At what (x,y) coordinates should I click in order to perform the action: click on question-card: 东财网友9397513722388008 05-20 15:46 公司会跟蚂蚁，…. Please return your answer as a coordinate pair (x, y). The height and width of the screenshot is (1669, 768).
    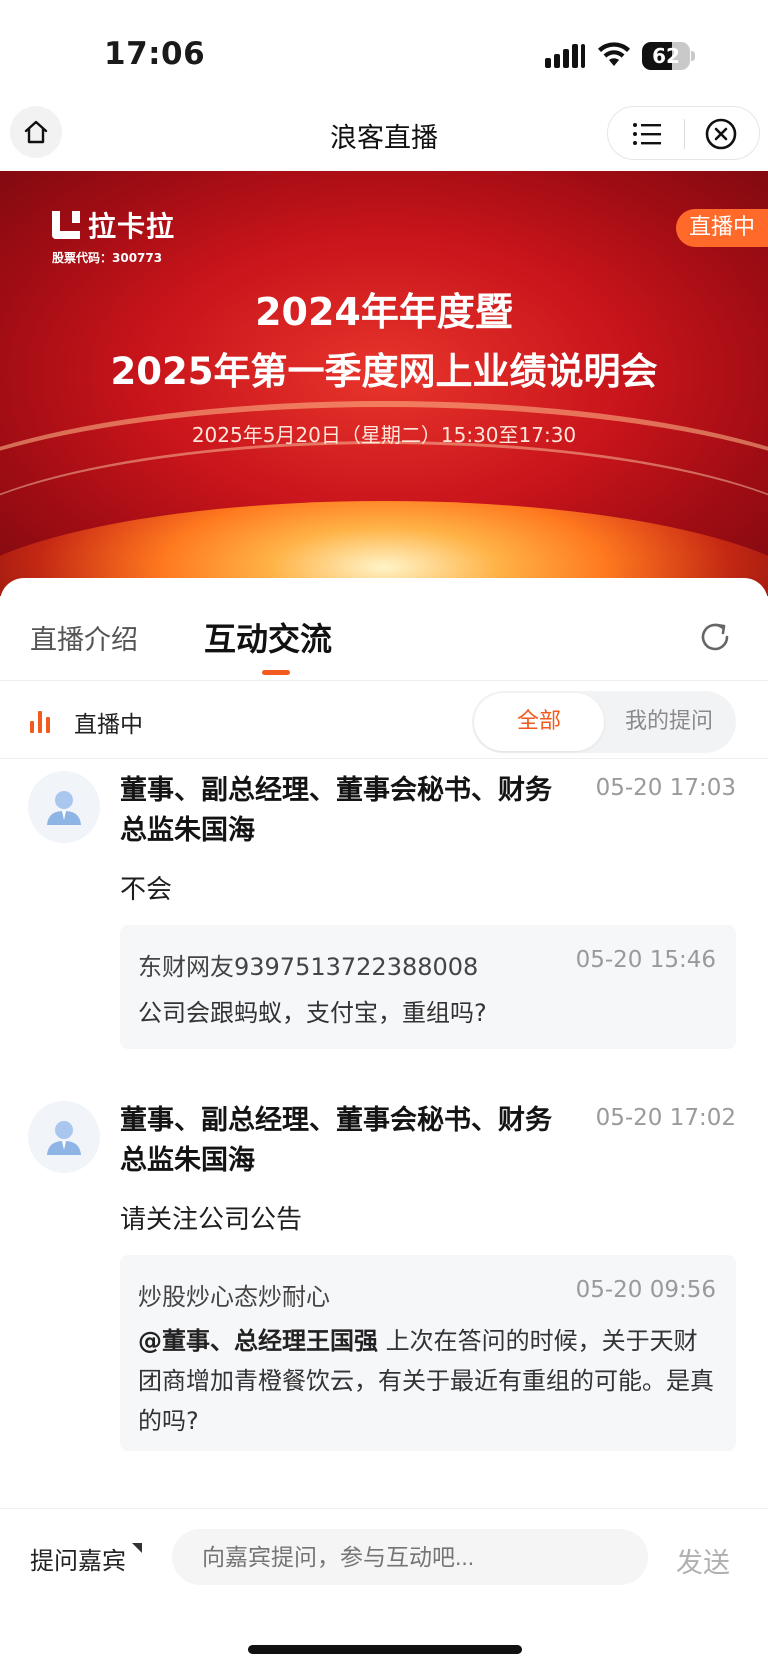
    Looking at the image, I should click on (428, 987).